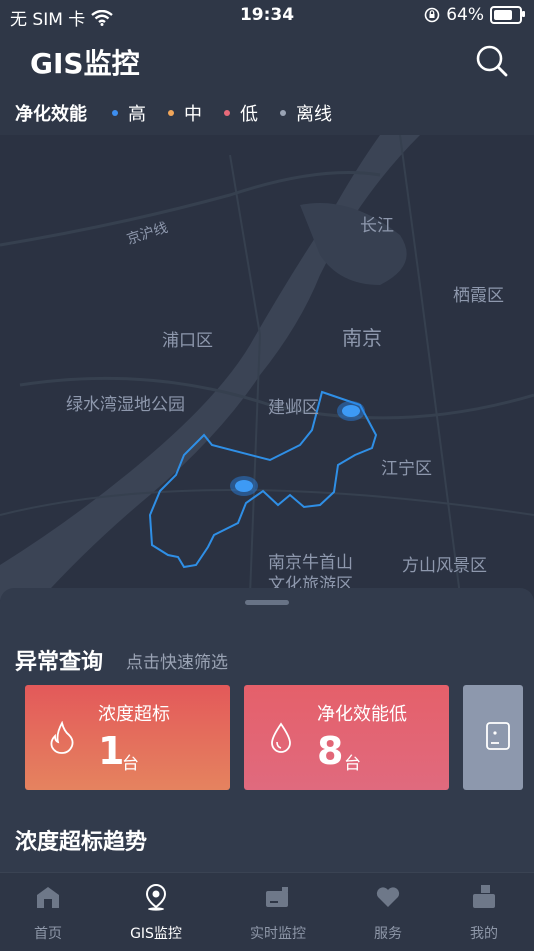 The image size is (534, 951). Describe the element at coordinates (49, 912) in the screenshot. I see `tab-home: 首页` at that location.